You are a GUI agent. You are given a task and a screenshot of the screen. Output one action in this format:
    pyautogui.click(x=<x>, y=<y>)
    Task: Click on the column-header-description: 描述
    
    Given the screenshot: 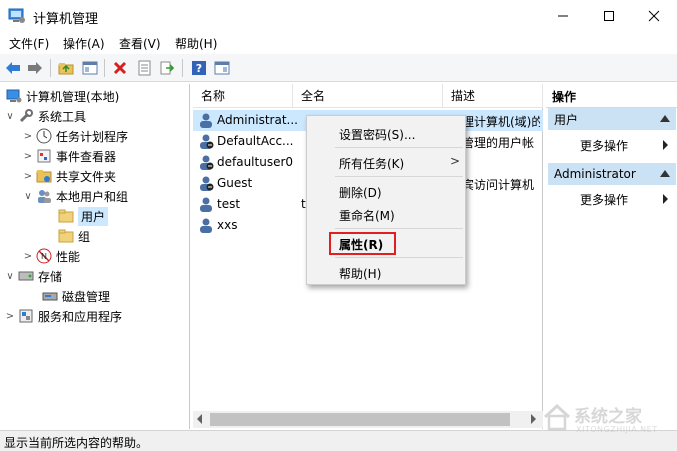 What is the action you would take?
    pyautogui.click(x=493, y=96)
    